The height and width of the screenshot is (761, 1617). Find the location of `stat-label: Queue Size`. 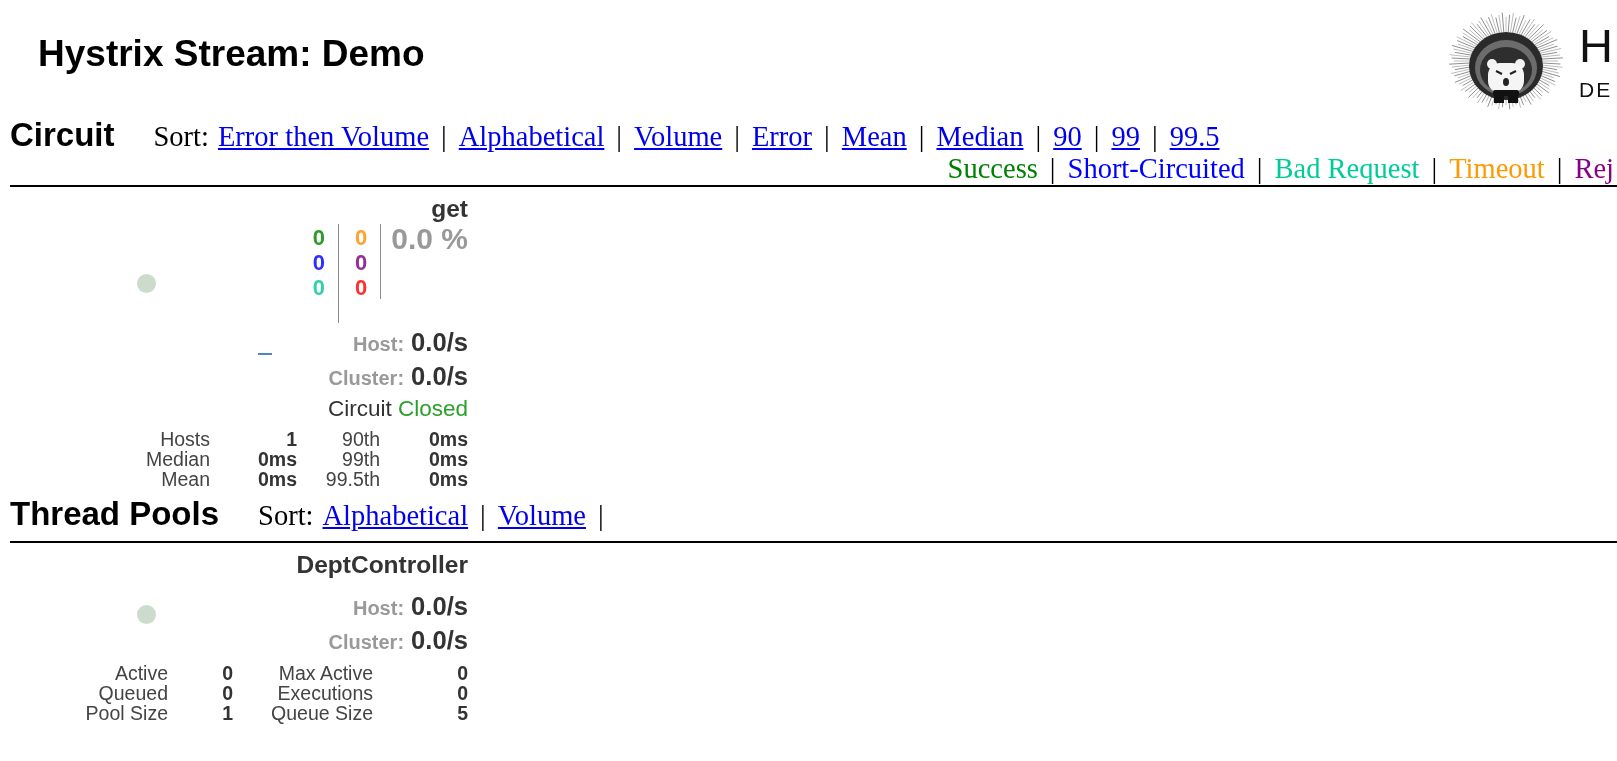

stat-label: Queue Size is located at coordinates (322, 713).